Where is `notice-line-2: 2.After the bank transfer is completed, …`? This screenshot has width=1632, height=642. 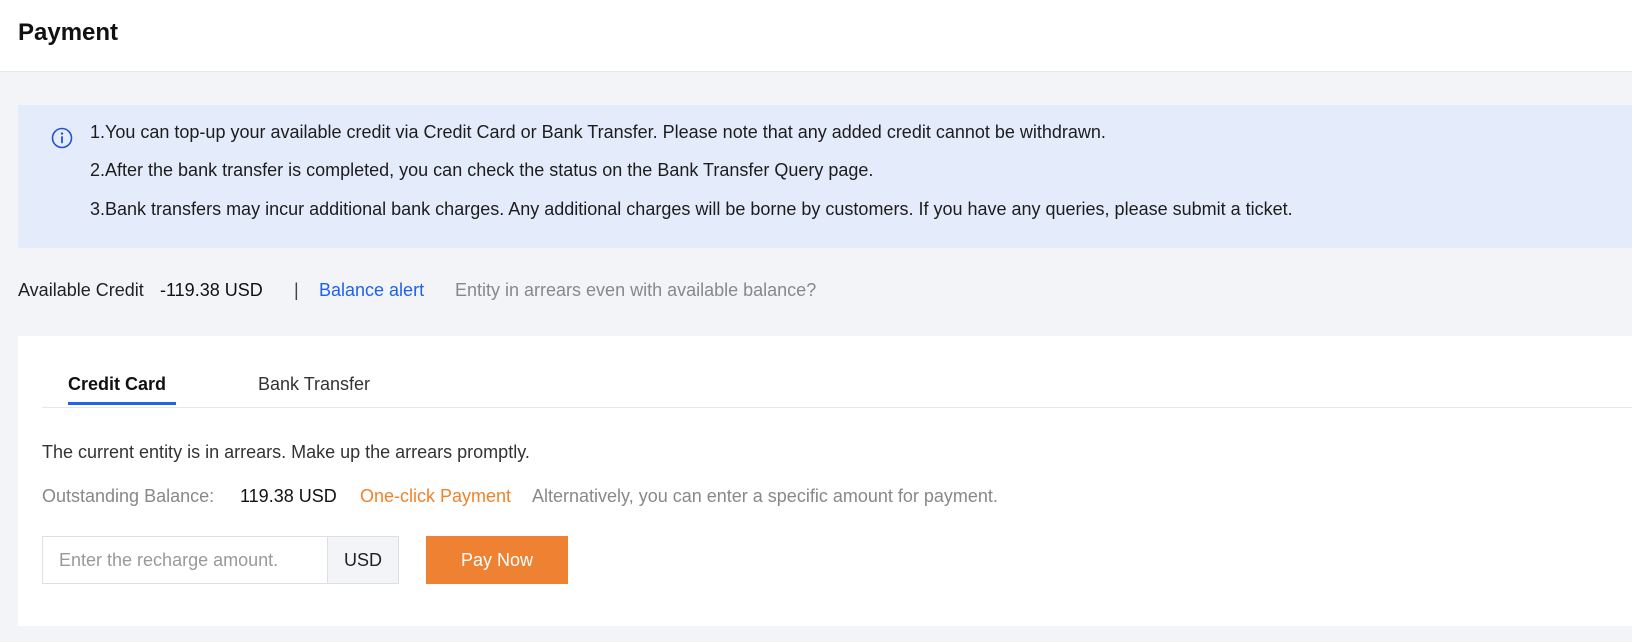 notice-line-2: 2.After the bank transfer is completed, … is located at coordinates (482, 170).